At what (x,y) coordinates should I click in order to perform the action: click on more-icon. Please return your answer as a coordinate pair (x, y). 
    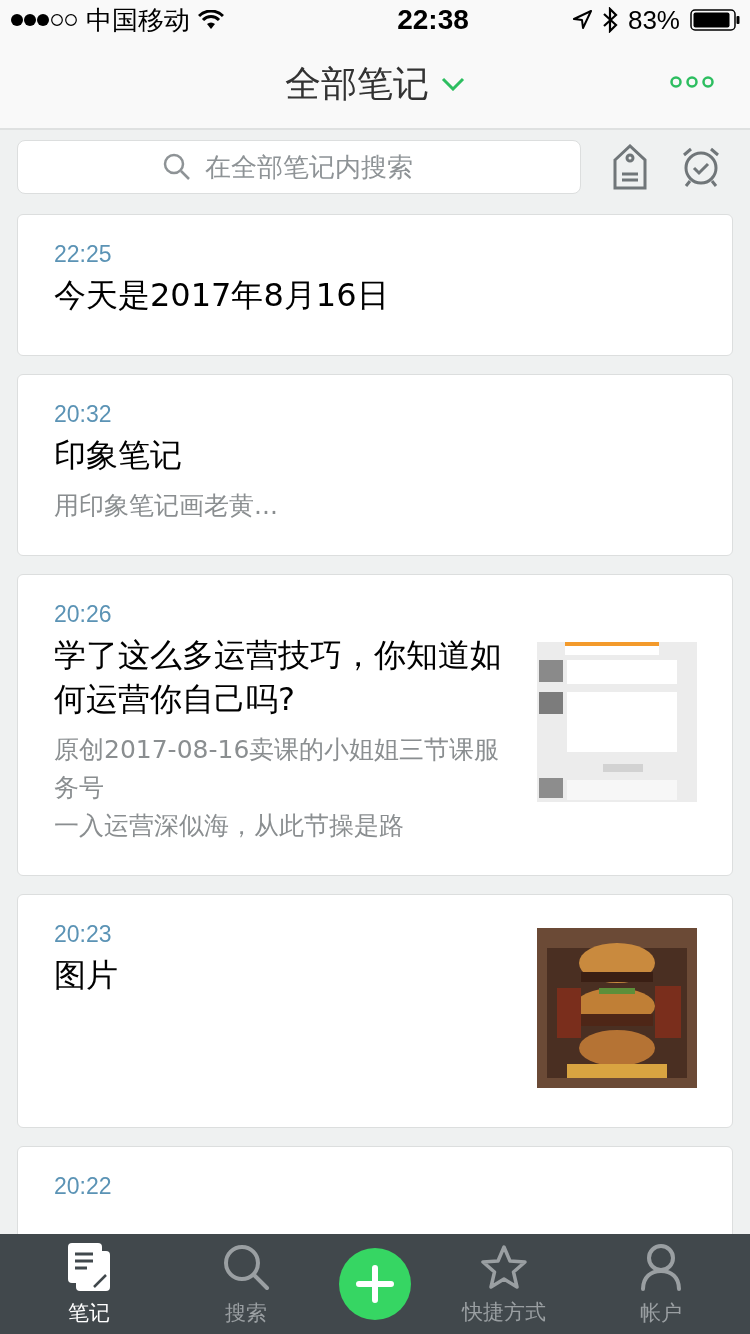
    Looking at the image, I should click on (692, 82).